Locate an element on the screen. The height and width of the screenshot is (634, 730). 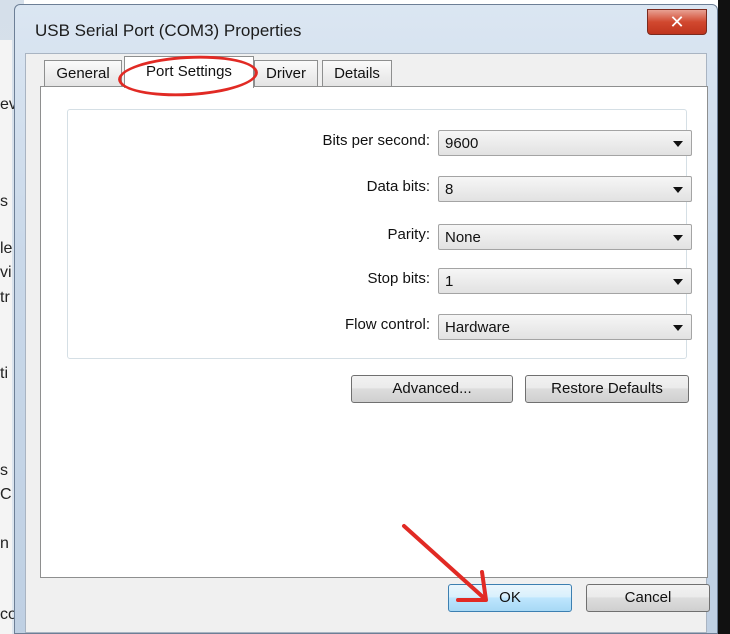
dialog-title: USB Serial Port (COM3) Properties is located at coordinates (168, 30).